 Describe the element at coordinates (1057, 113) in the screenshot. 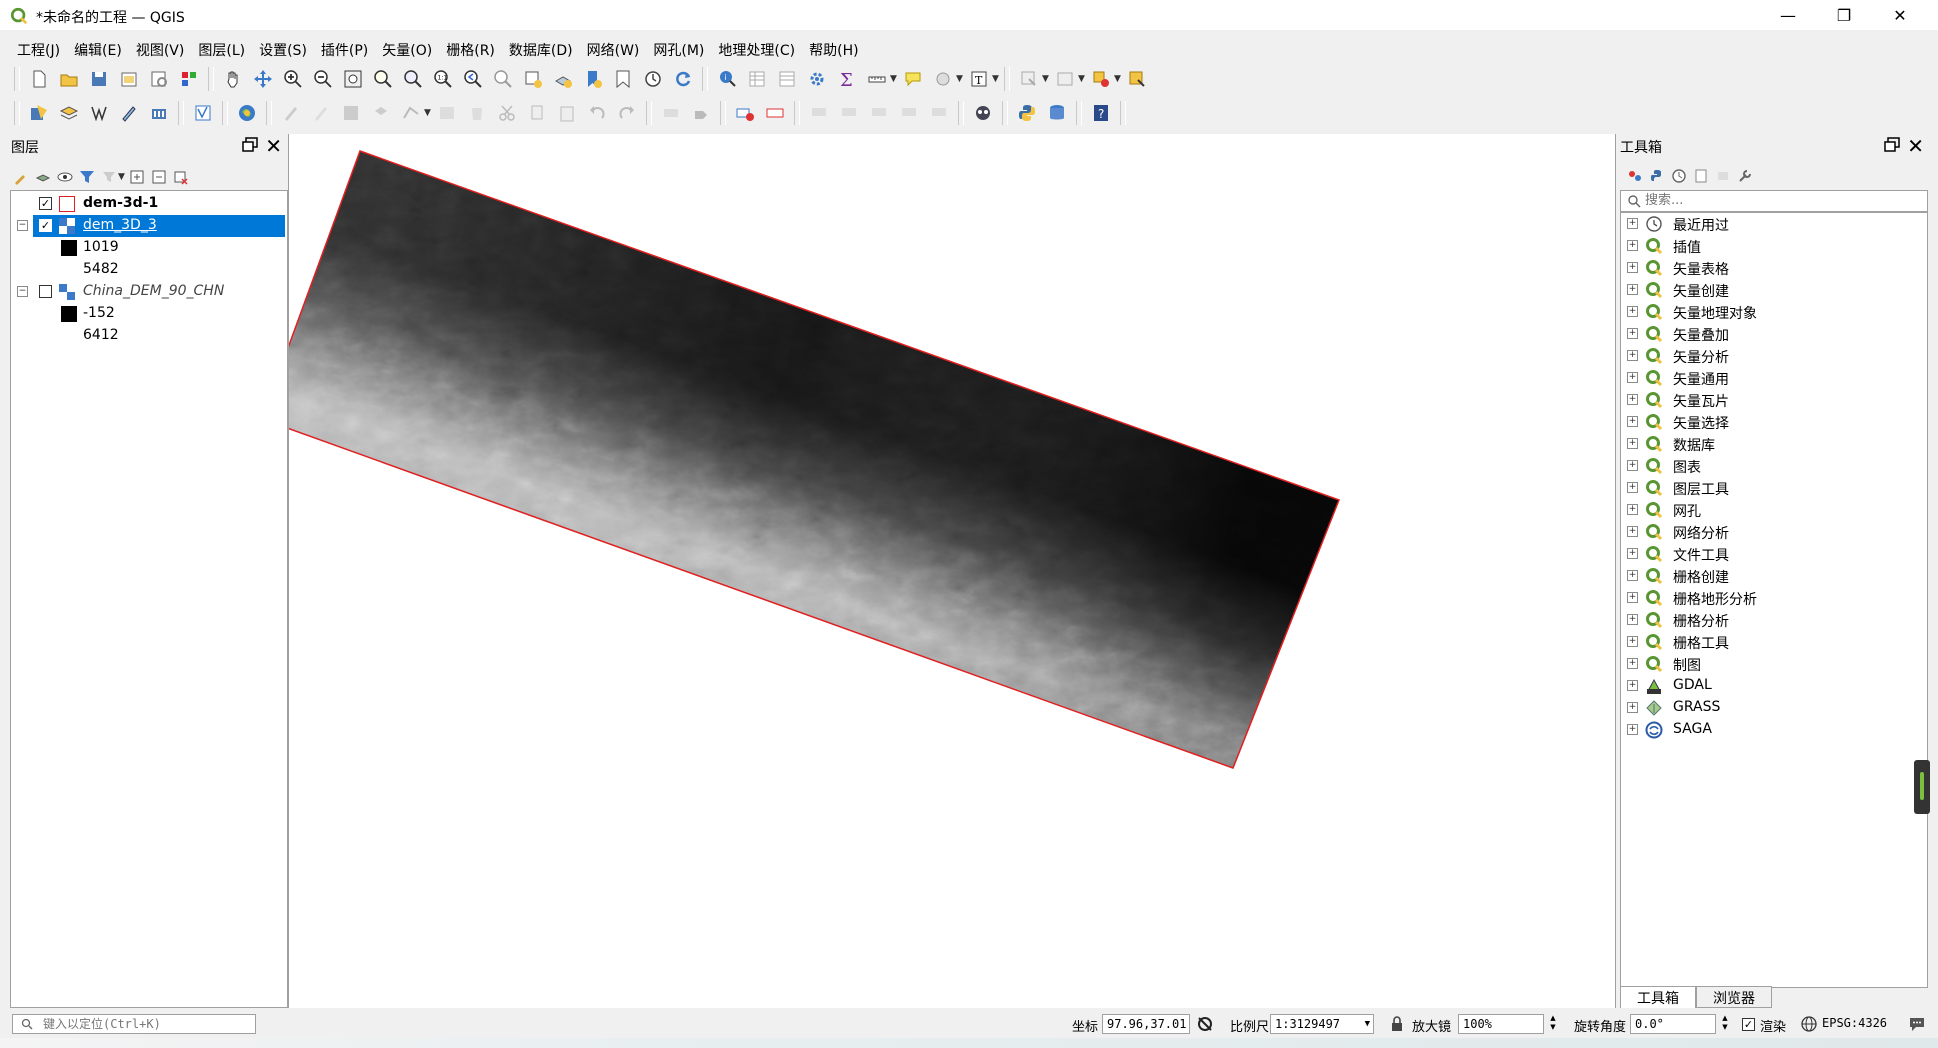

I see `db-manager-icon` at that location.